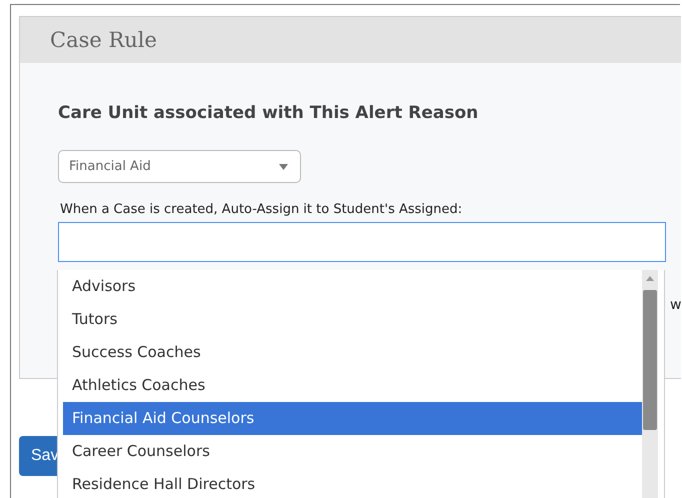 The width and height of the screenshot is (682, 498). What do you see at coordinates (362, 242) in the screenshot?
I see `input-field` at bounding box center [362, 242].